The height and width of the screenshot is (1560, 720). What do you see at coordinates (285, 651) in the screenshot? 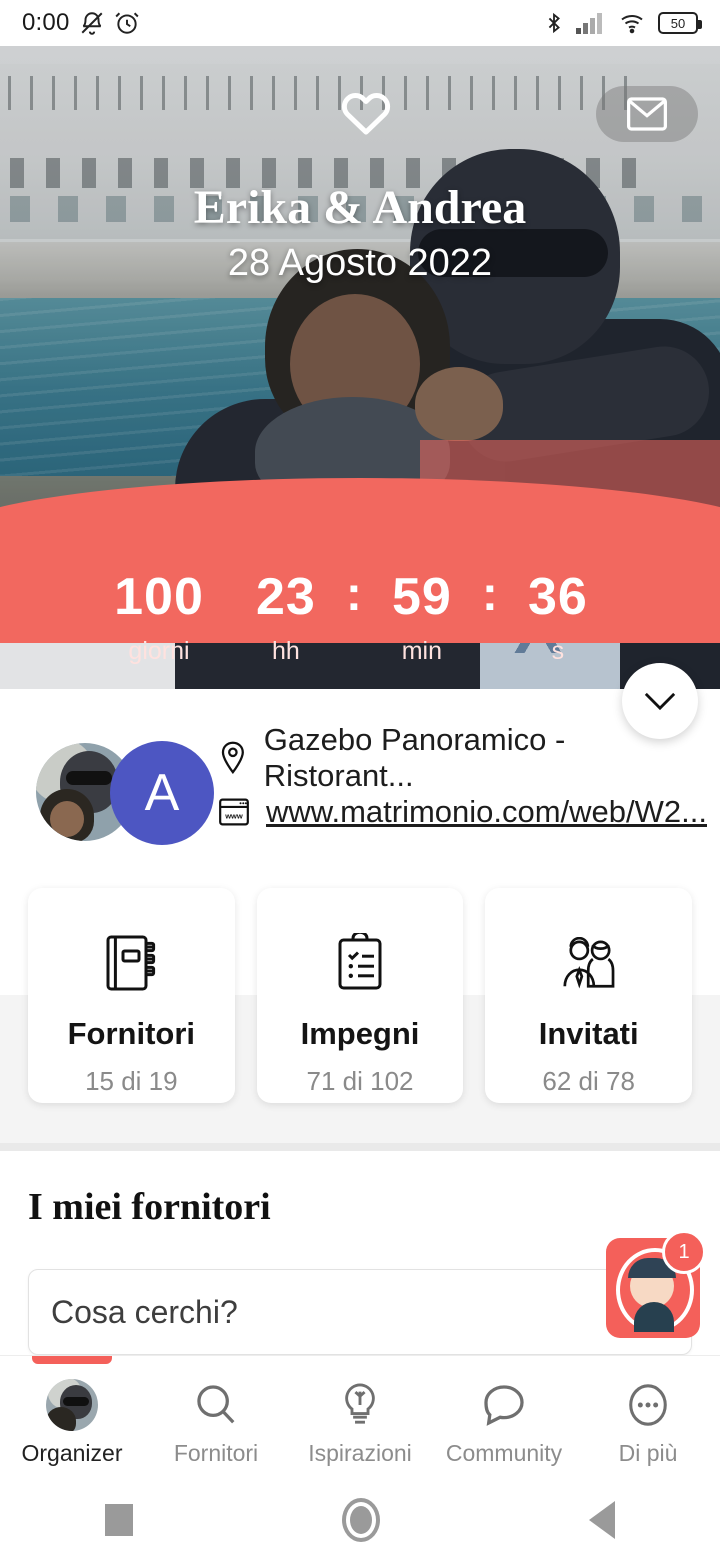
I see `countdown-hours-label: hh` at bounding box center [285, 651].